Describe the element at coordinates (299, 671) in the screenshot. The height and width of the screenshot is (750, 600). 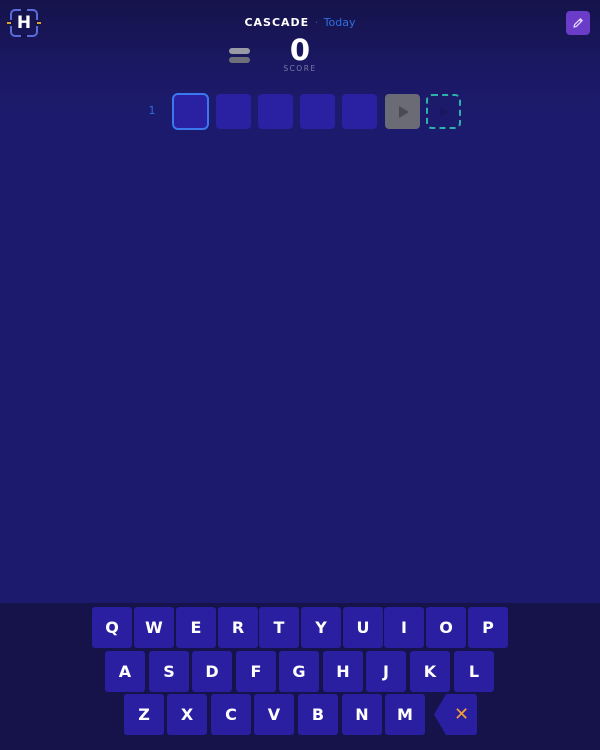
I see `key-g: G` at that location.